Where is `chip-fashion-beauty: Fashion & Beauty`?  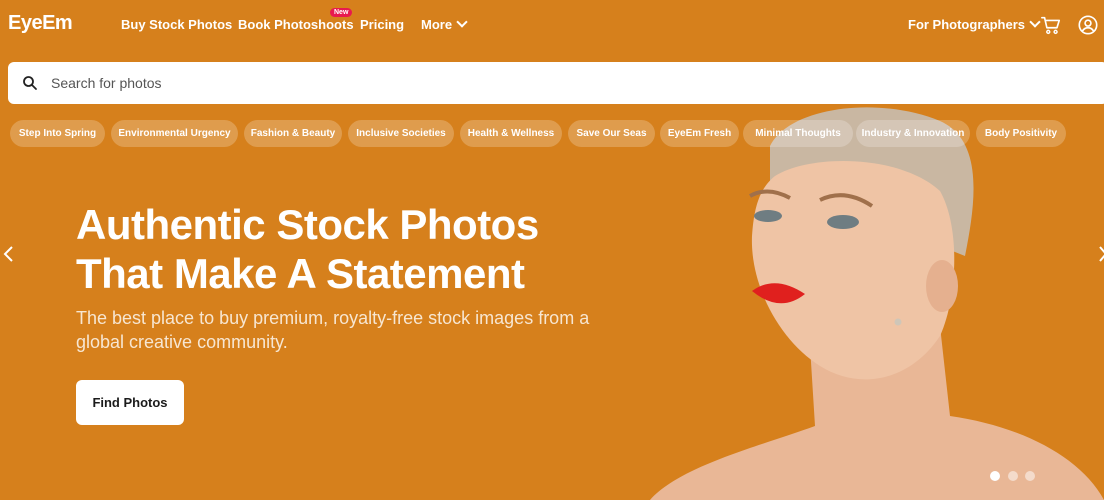 chip-fashion-beauty: Fashion & Beauty is located at coordinates (293, 133).